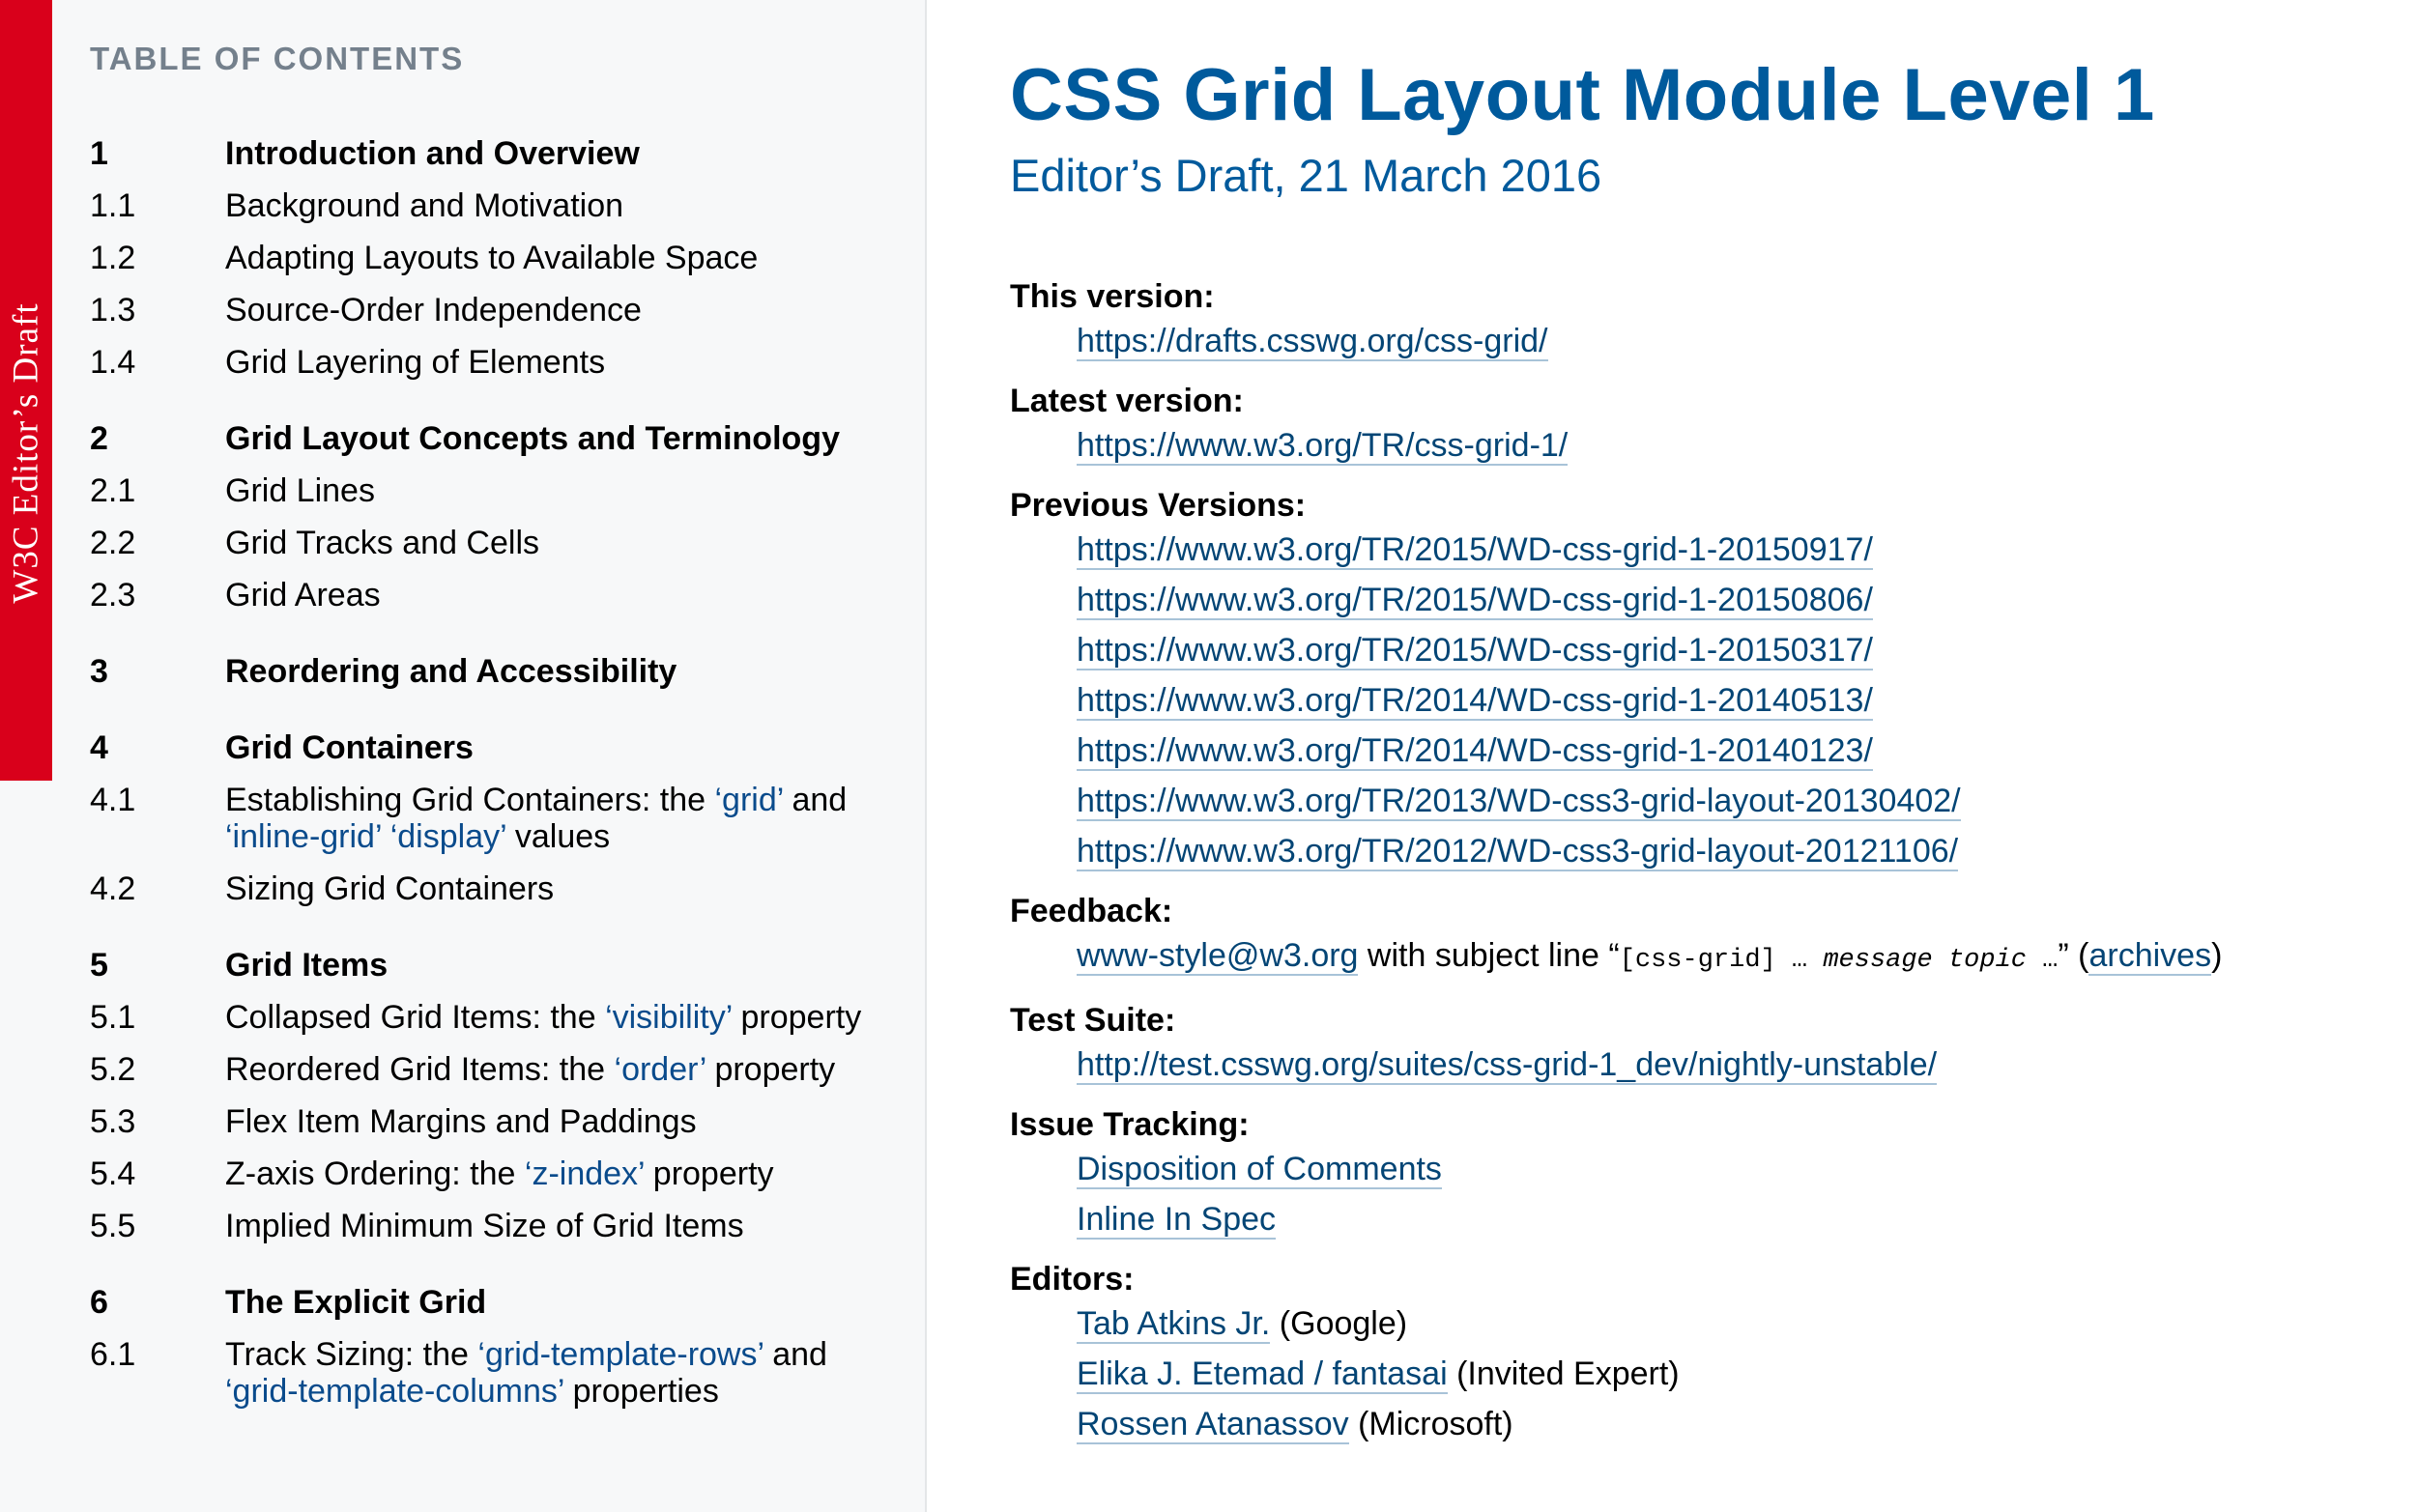 Image resolution: width=2419 pixels, height=1512 pixels. What do you see at coordinates (496, 362) in the screenshot?
I see `toc-item-1-4: 1.4 Grid Layering of Elements` at bounding box center [496, 362].